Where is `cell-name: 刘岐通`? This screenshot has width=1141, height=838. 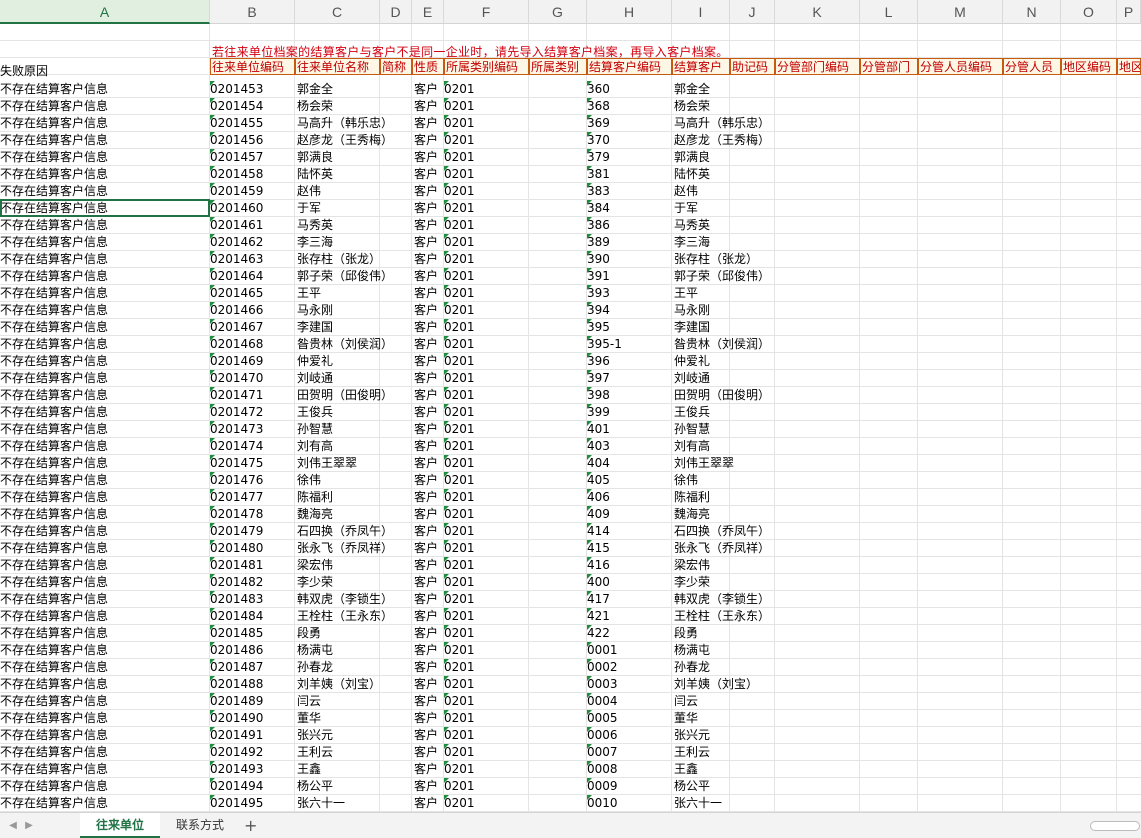
cell-name: 刘岐通 is located at coordinates (355, 378).